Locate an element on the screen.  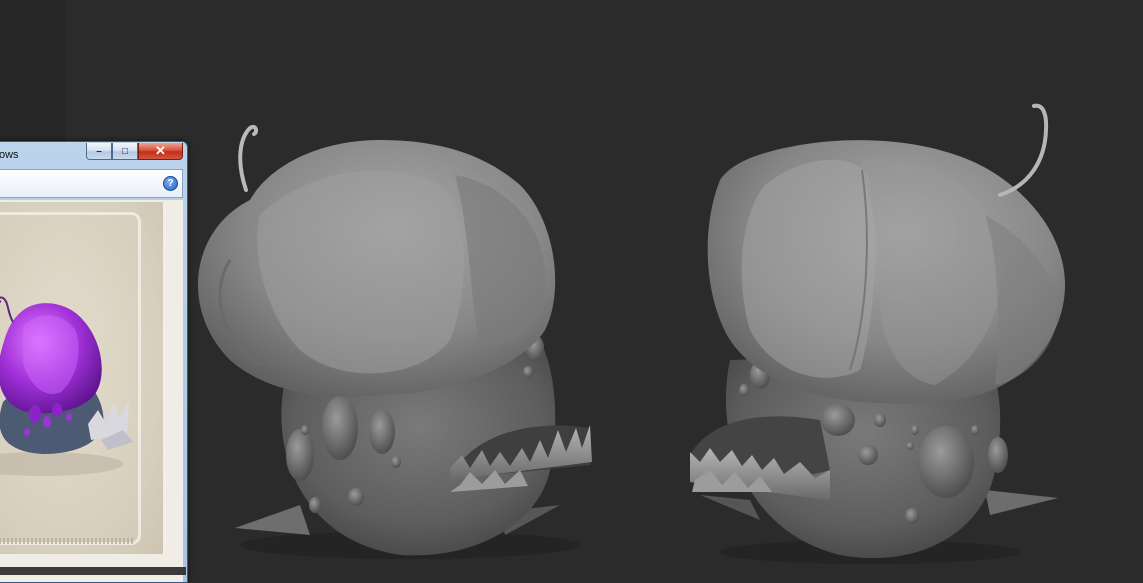
window-bottom-edge is located at coordinates (93, 571).